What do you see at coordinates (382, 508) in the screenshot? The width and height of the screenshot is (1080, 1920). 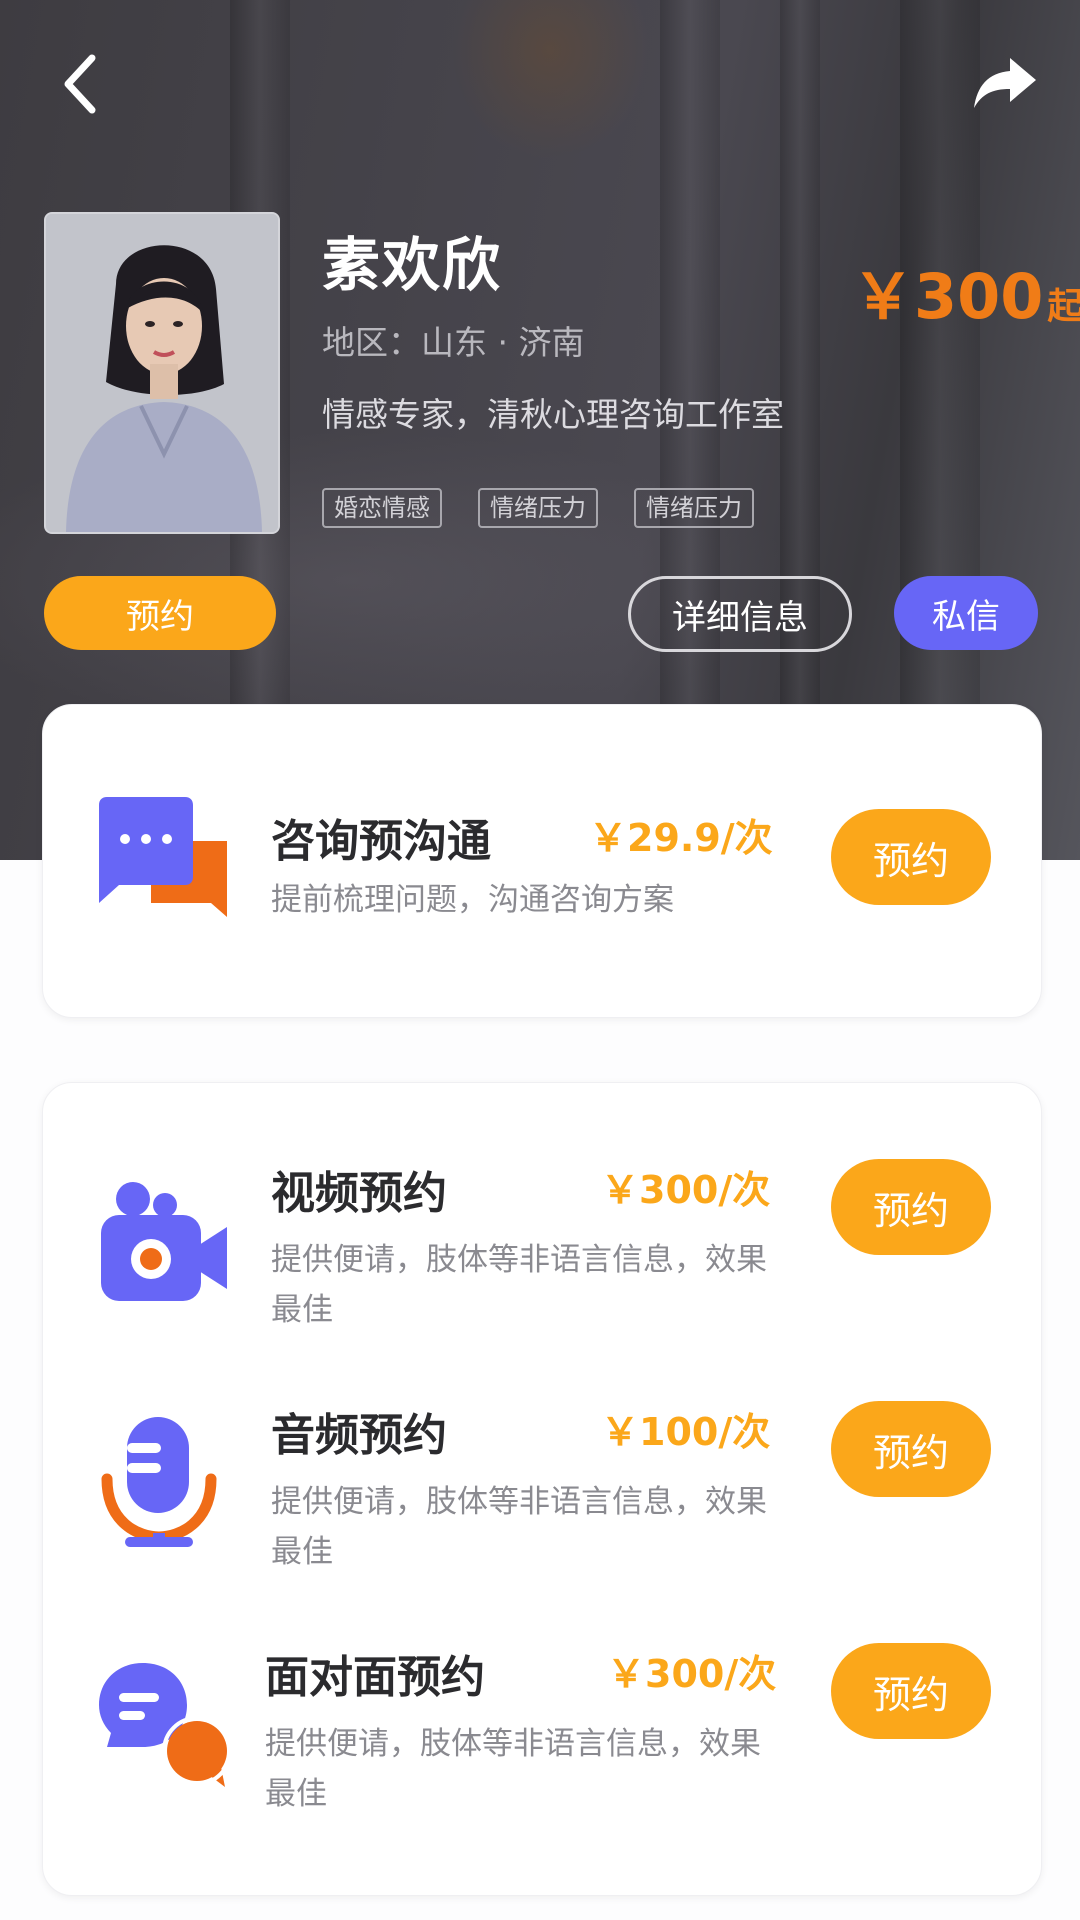 I see `tag: 婚恋情感` at bounding box center [382, 508].